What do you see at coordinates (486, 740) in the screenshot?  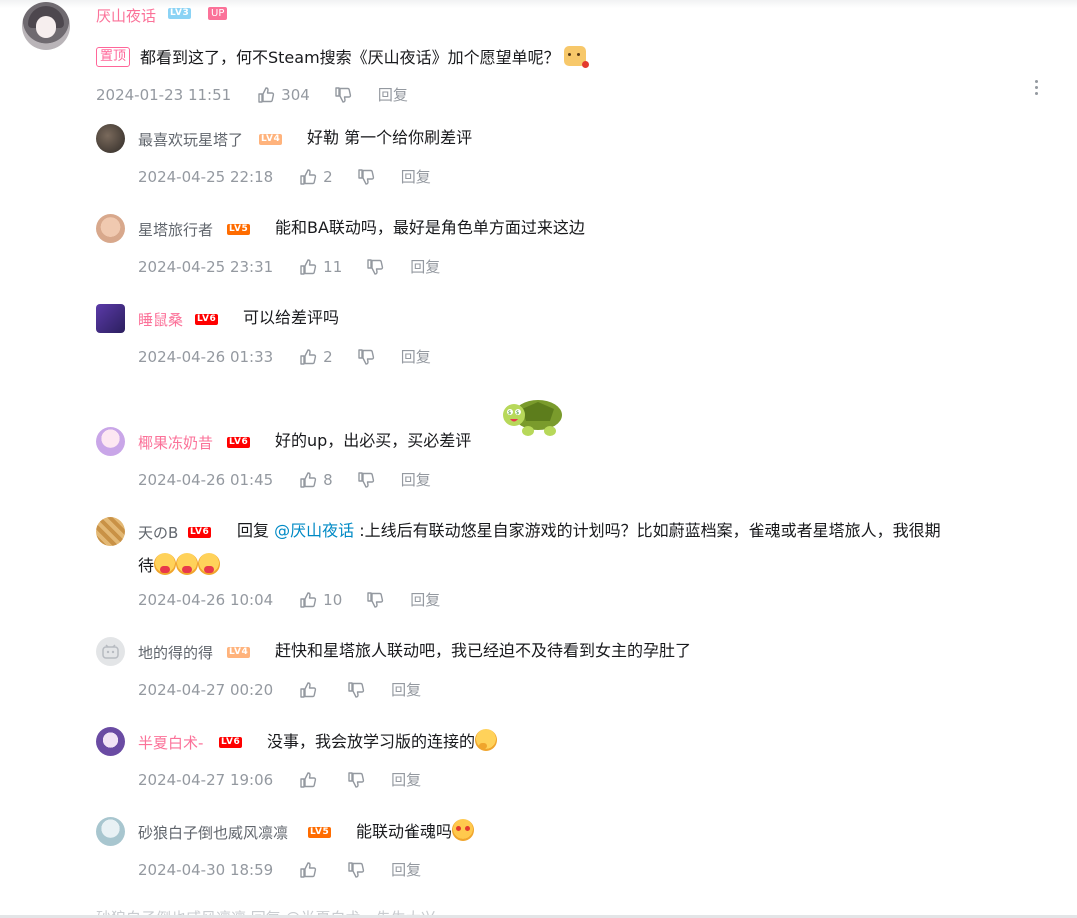 I see `thinking-emoji-icon` at bounding box center [486, 740].